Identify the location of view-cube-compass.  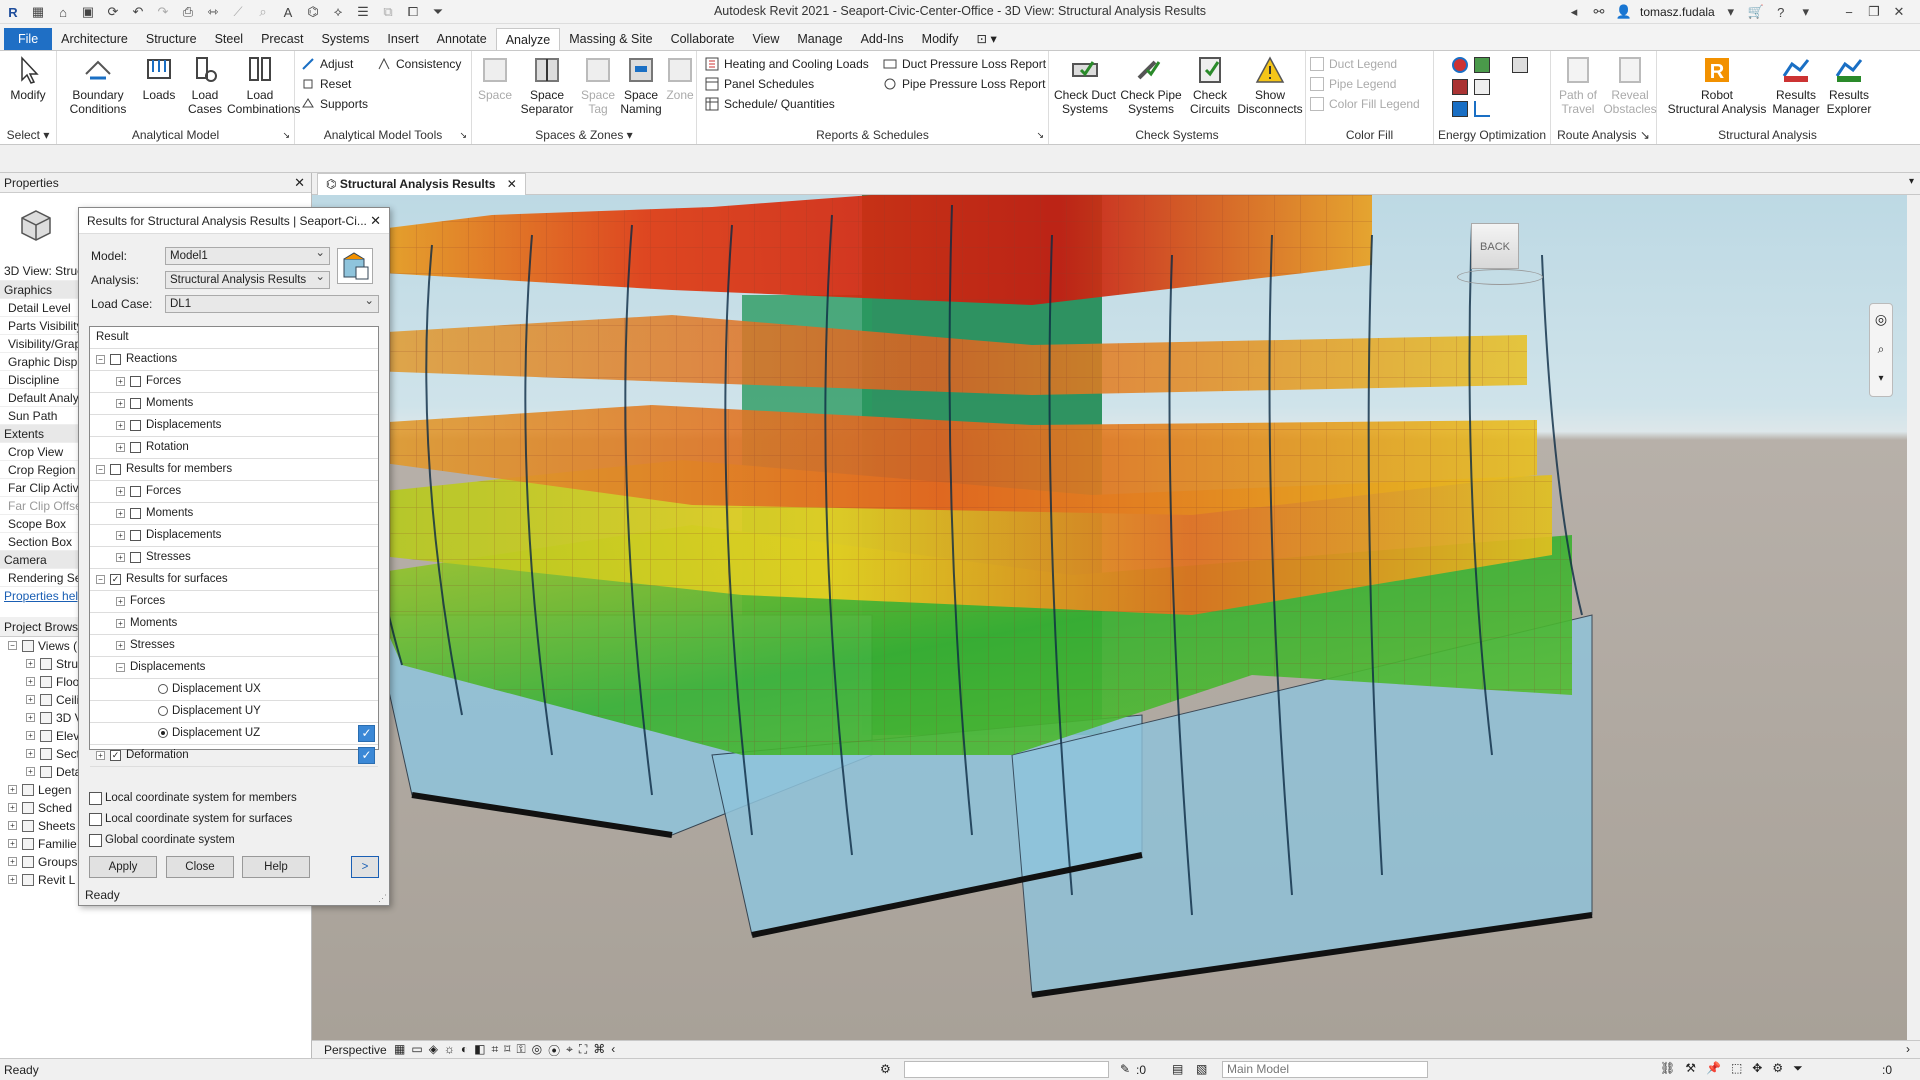
(1500, 277).